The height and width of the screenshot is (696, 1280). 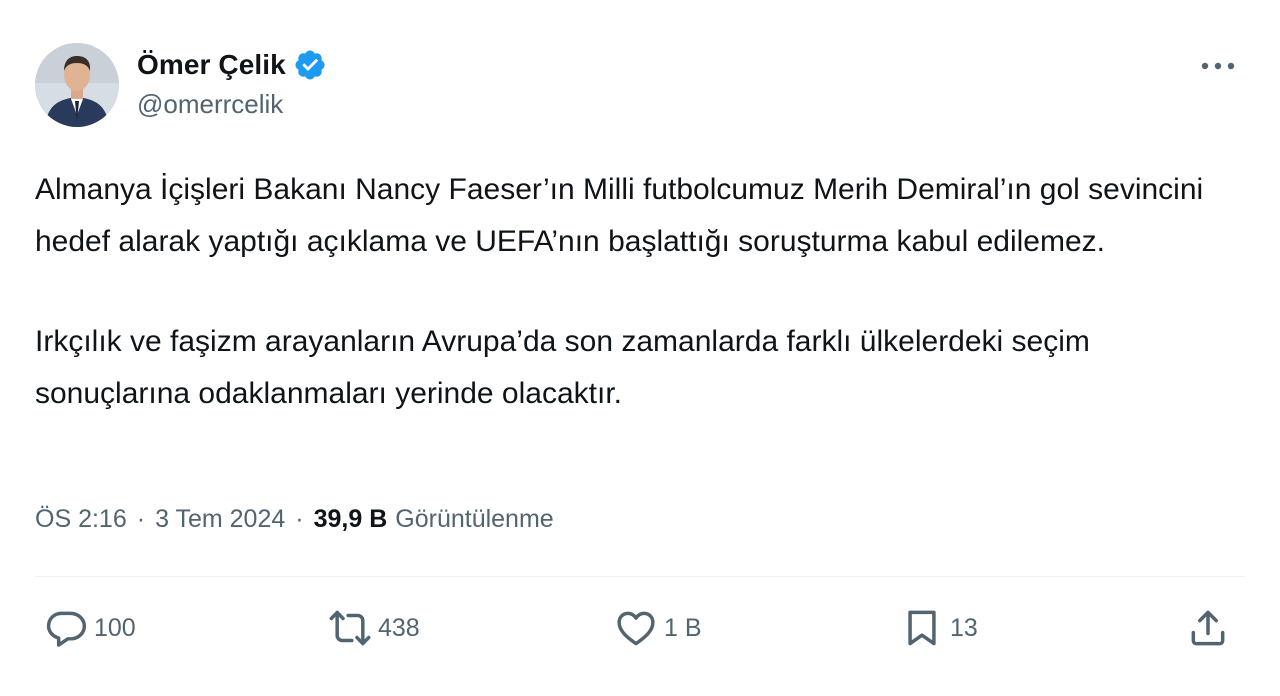 What do you see at coordinates (211, 65) in the screenshot?
I see `display-name: Ömer Çelik` at bounding box center [211, 65].